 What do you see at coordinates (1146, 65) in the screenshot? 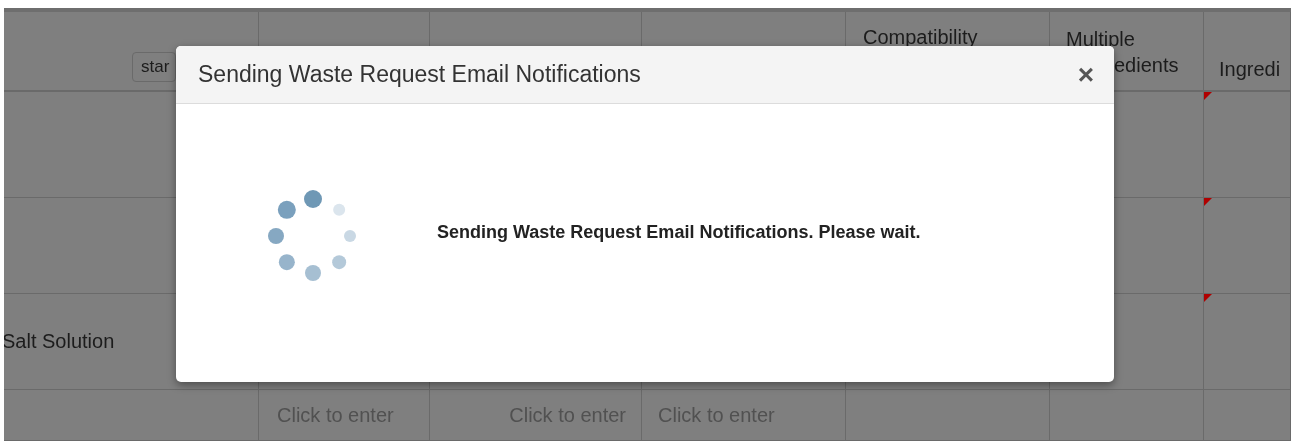
I see `column-header: edients` at bounding box center [1146, 65].